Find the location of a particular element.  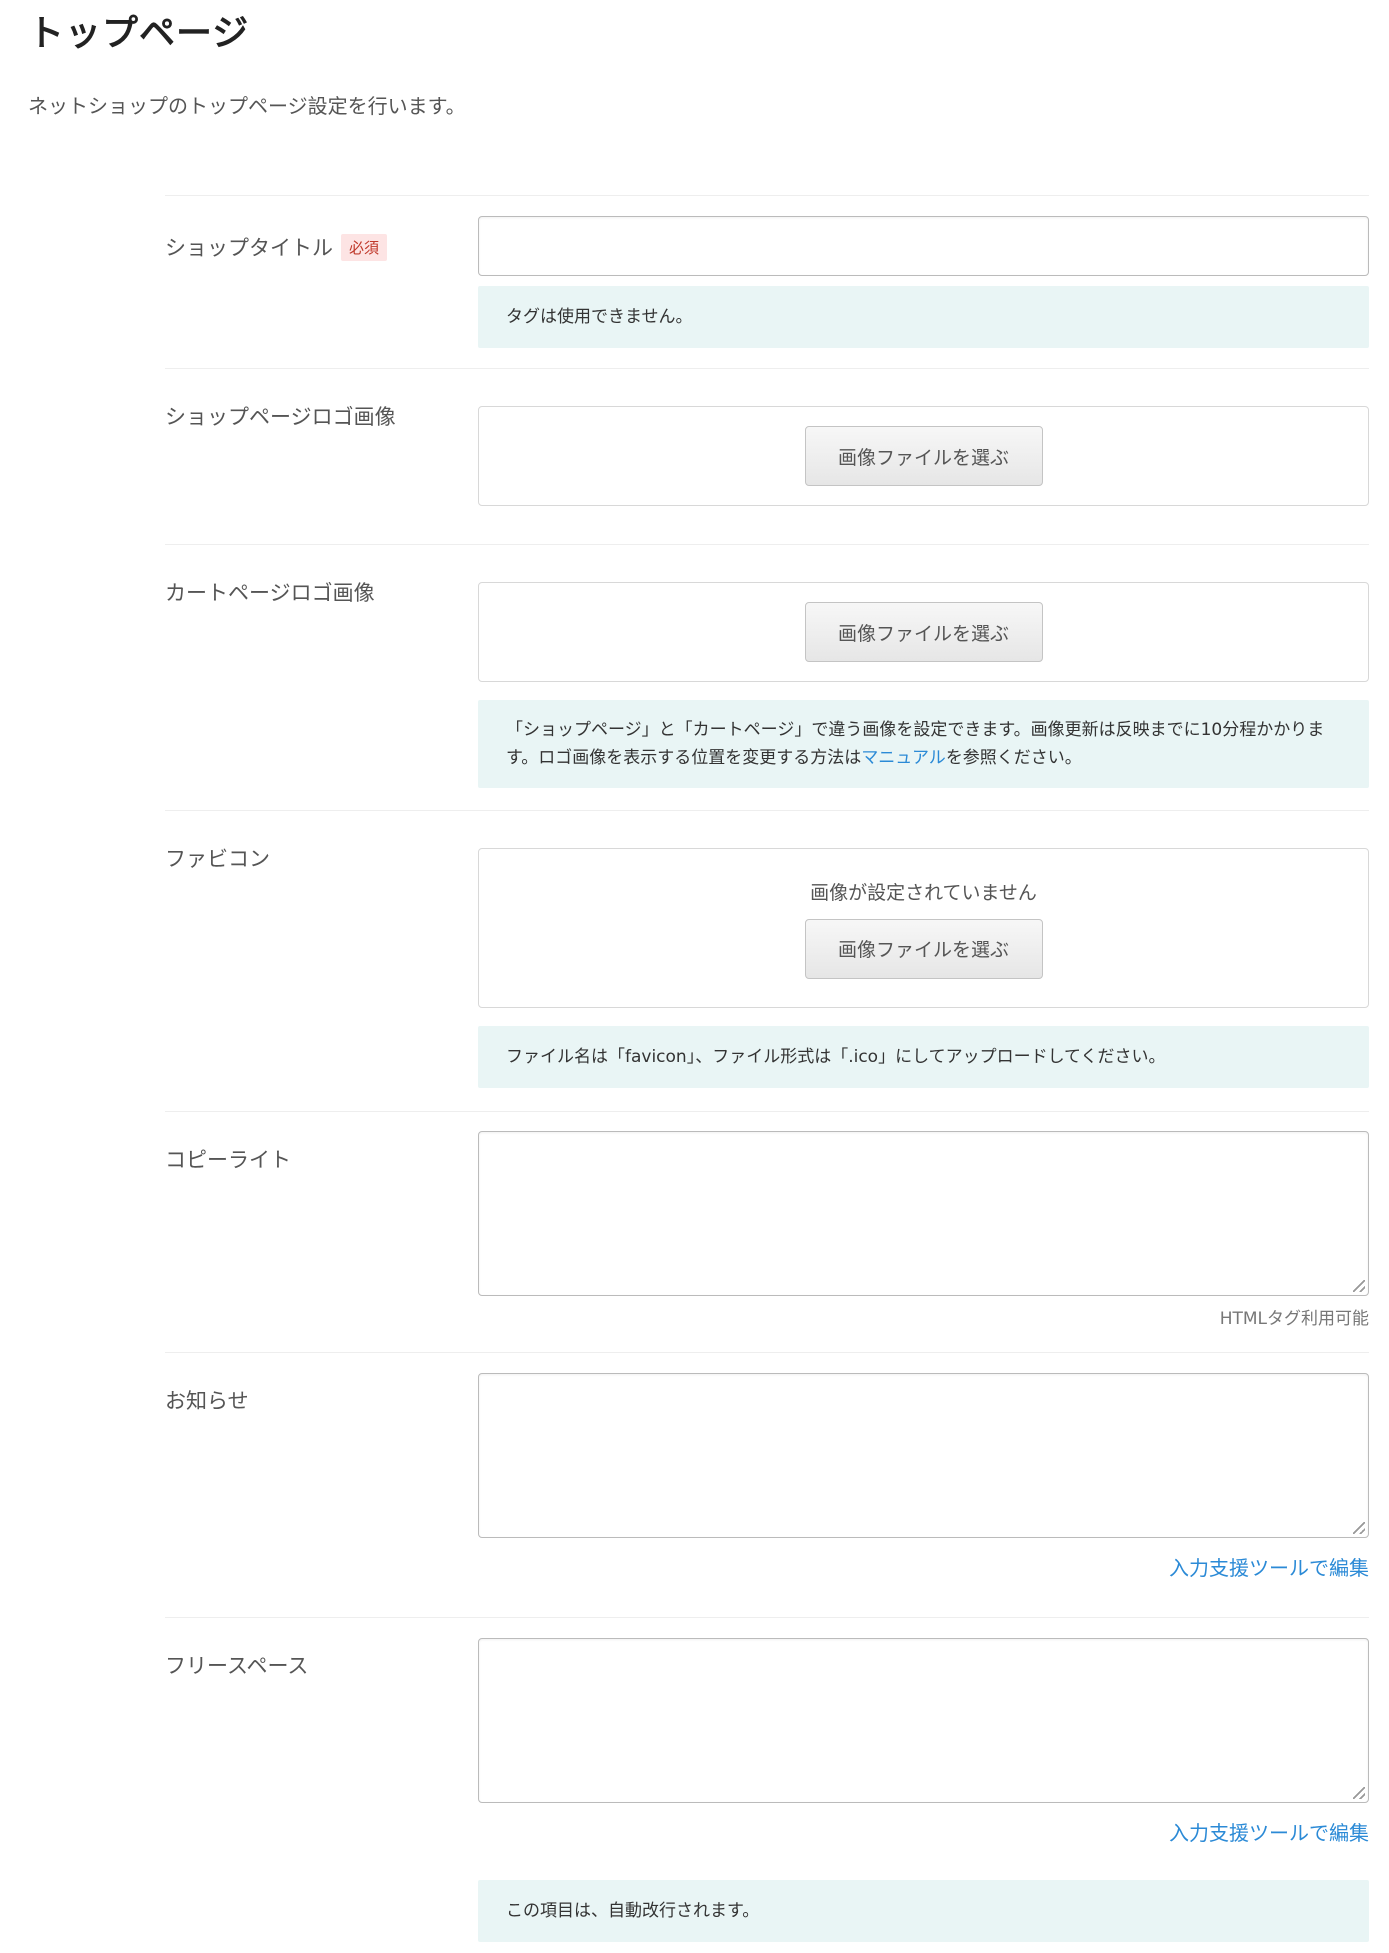

cart-logo-choose-file-button: 画像ファイルを選ぶ is located at coordinates (923, 632).